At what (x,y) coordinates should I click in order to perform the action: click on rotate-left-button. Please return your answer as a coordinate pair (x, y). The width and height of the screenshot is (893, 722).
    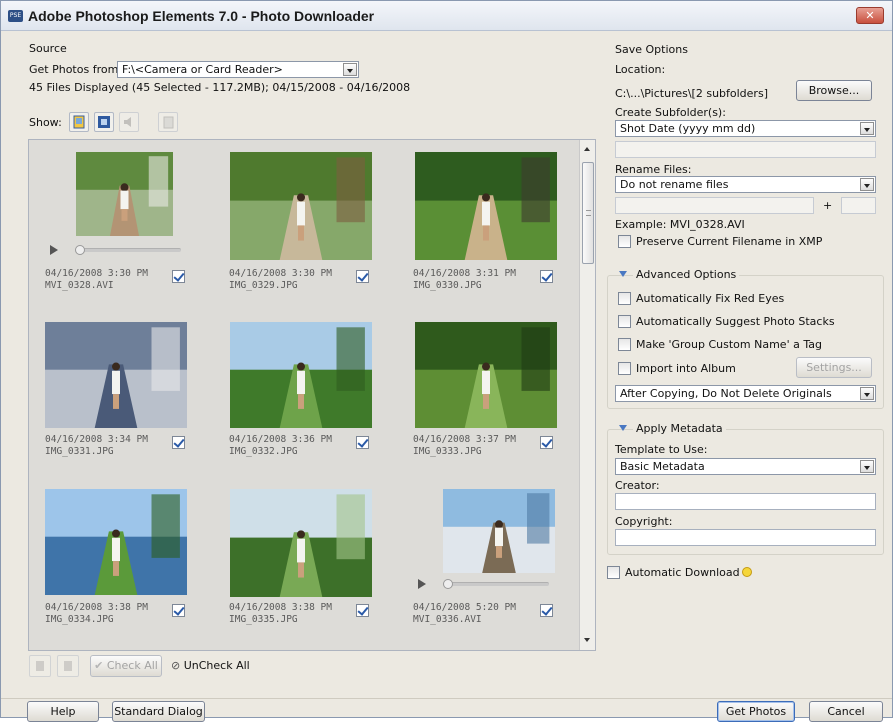
    Looking at the image, I should click on (40, 666).